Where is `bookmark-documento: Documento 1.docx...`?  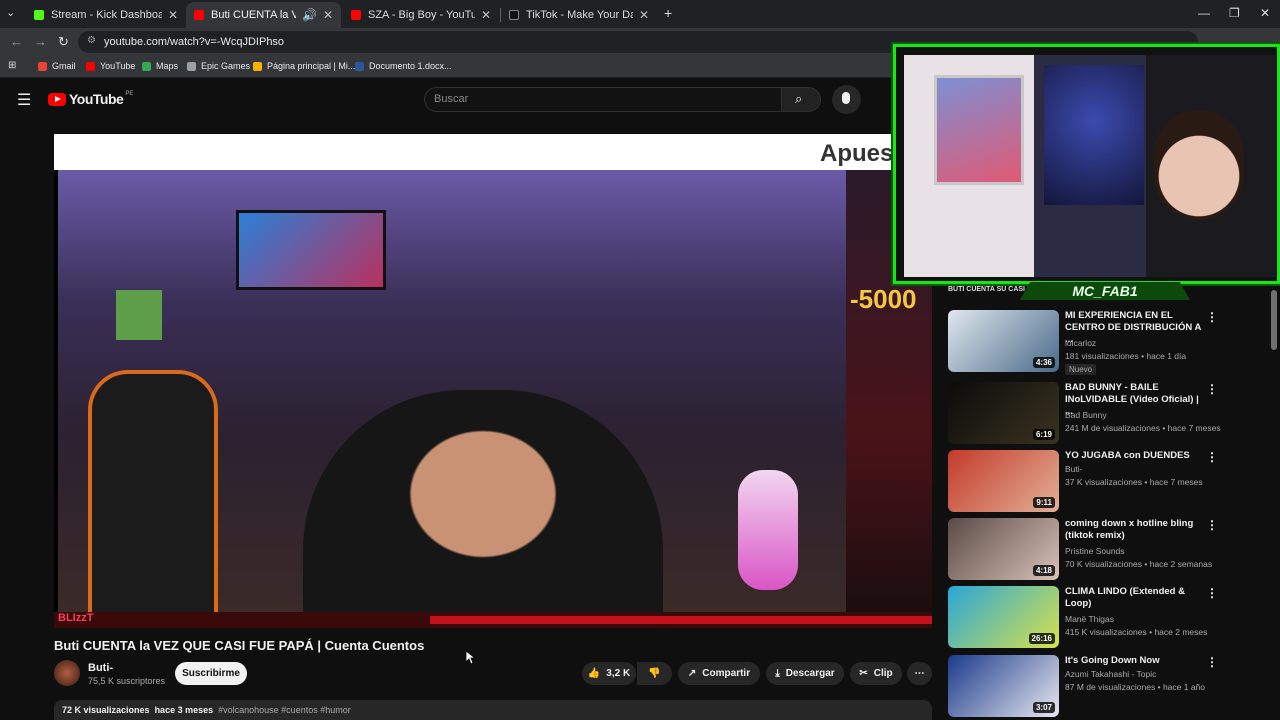
bookmark-documento: Documento 1.docx... is located at coordinates (403, 66).